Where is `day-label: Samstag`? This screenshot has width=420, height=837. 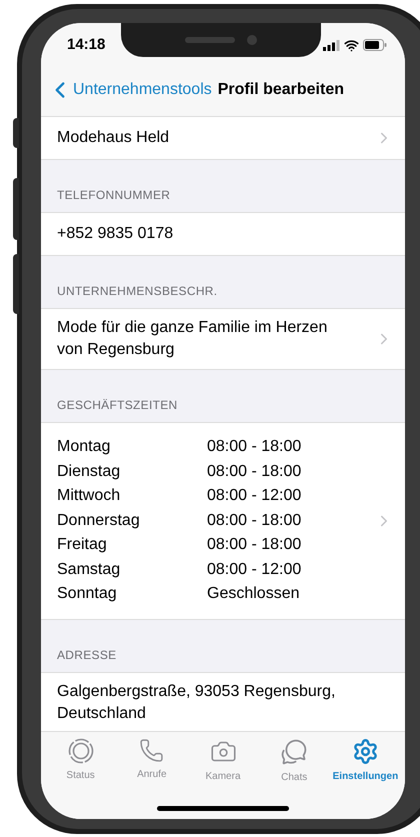 day-label: Samstag is located at coordinates (89, 570).